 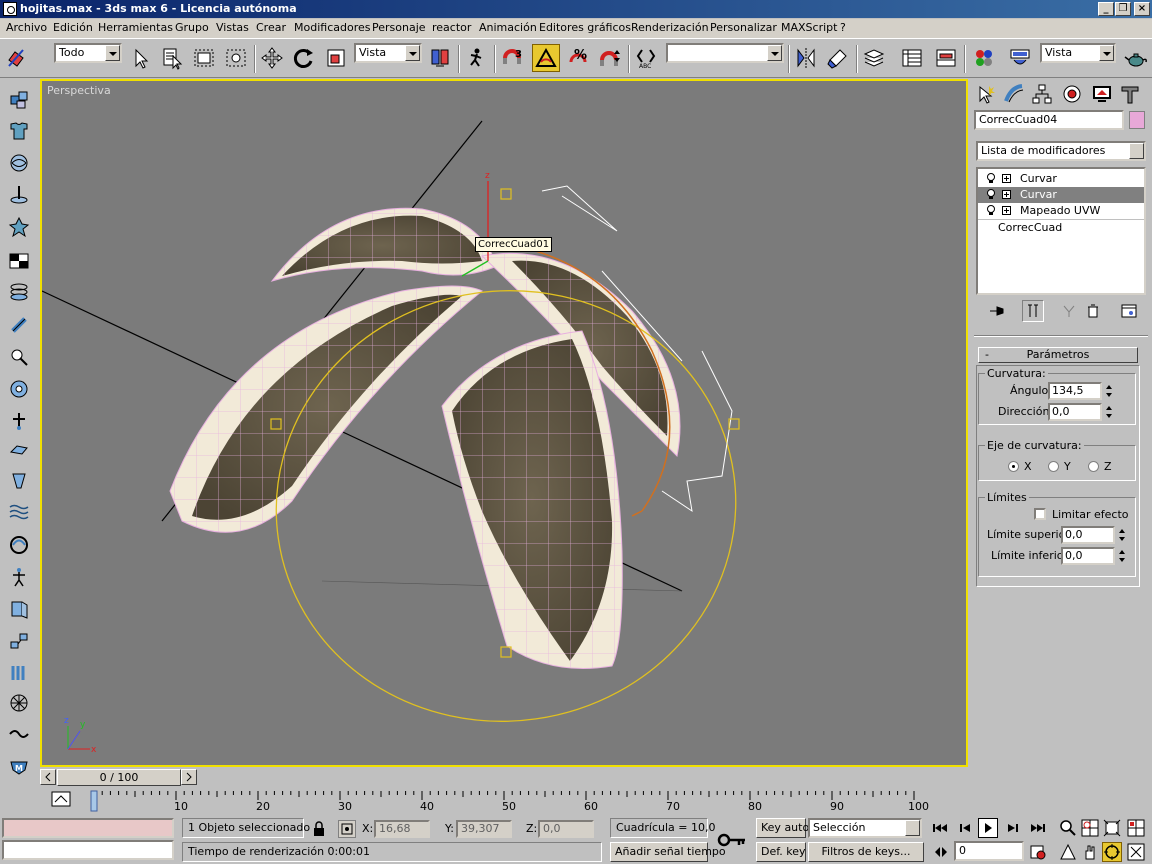 I want to click on mirror-icon, so click(x=806, y=58).